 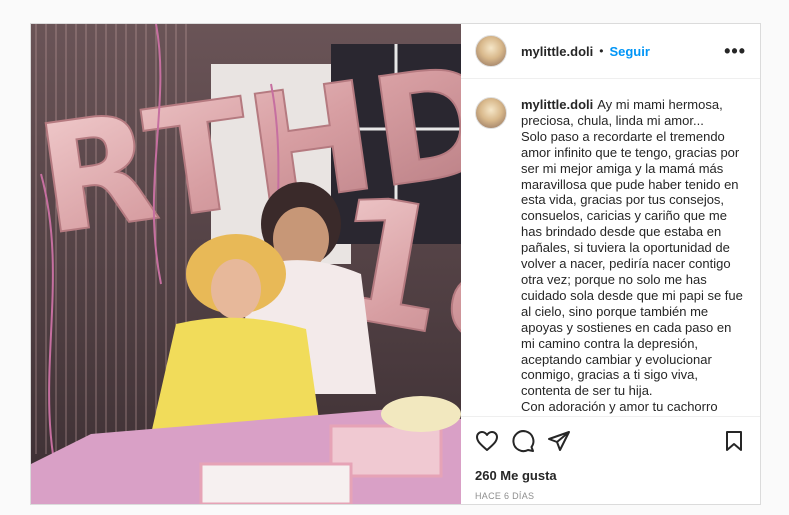 I want to click on follow-button: Seguir, so click(x=629, y=51).